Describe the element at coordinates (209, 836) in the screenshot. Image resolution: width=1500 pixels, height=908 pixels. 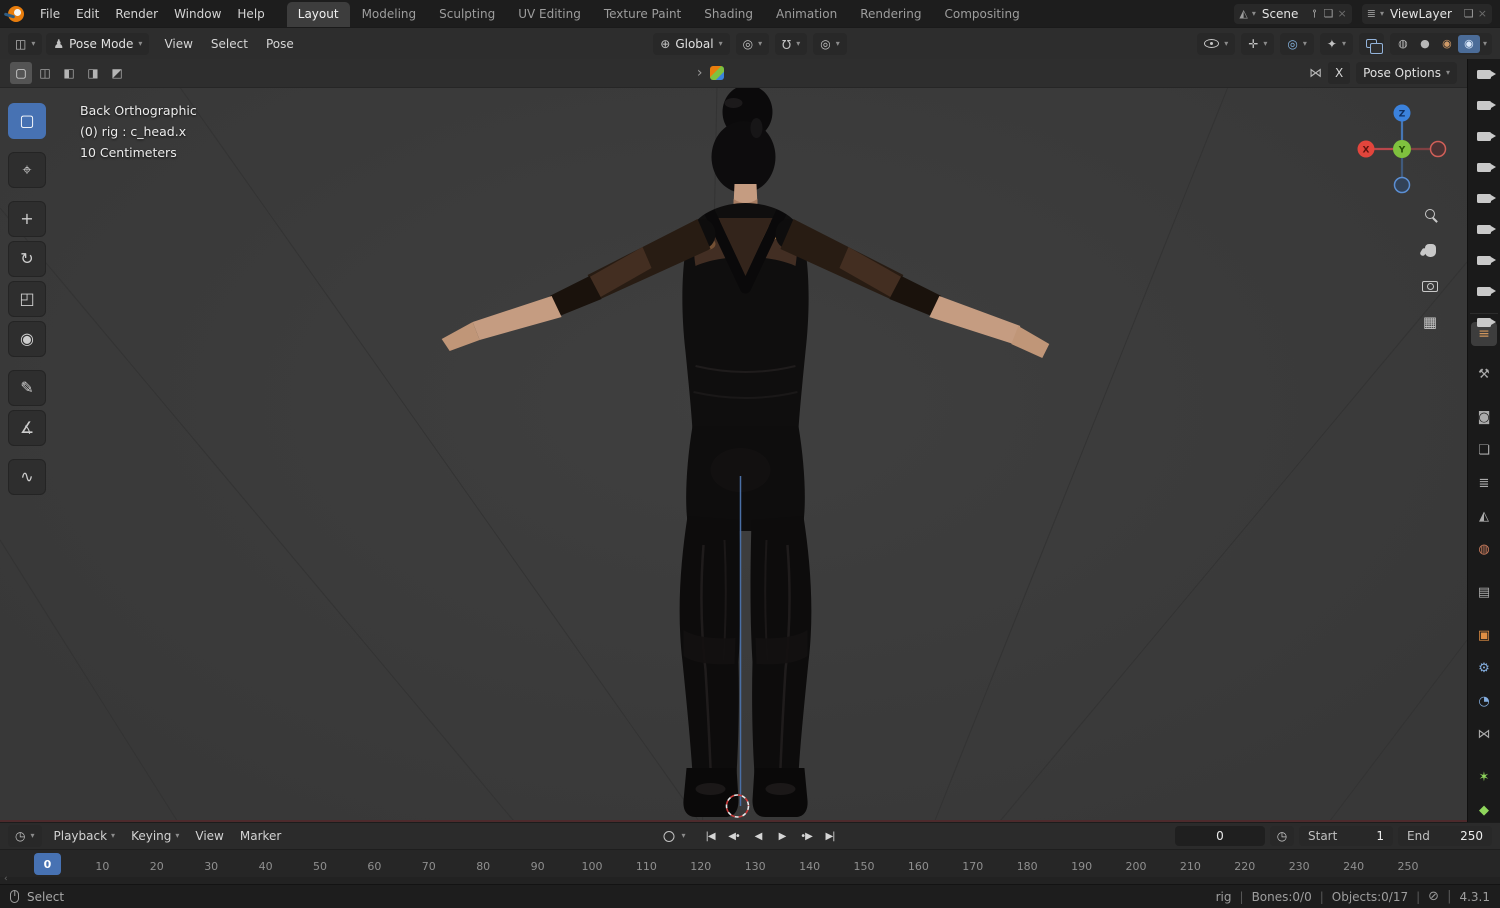
I see `timeline-menu-view: View` at that location.